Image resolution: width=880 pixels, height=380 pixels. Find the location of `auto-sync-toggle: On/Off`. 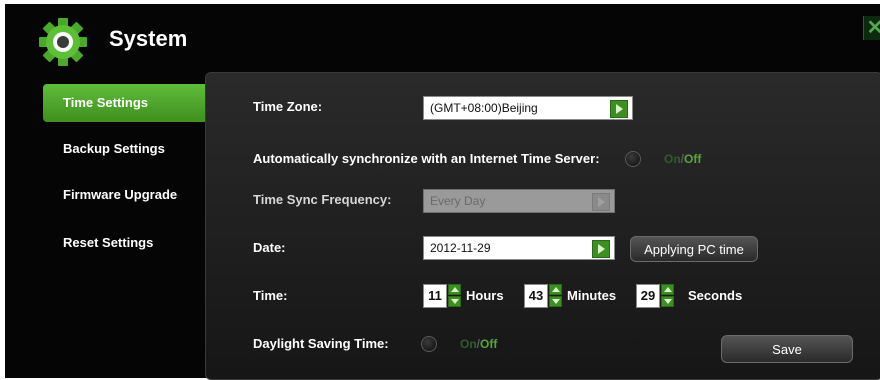

auto-sync-toggle: On/Off is located at coordinates (682, 159).